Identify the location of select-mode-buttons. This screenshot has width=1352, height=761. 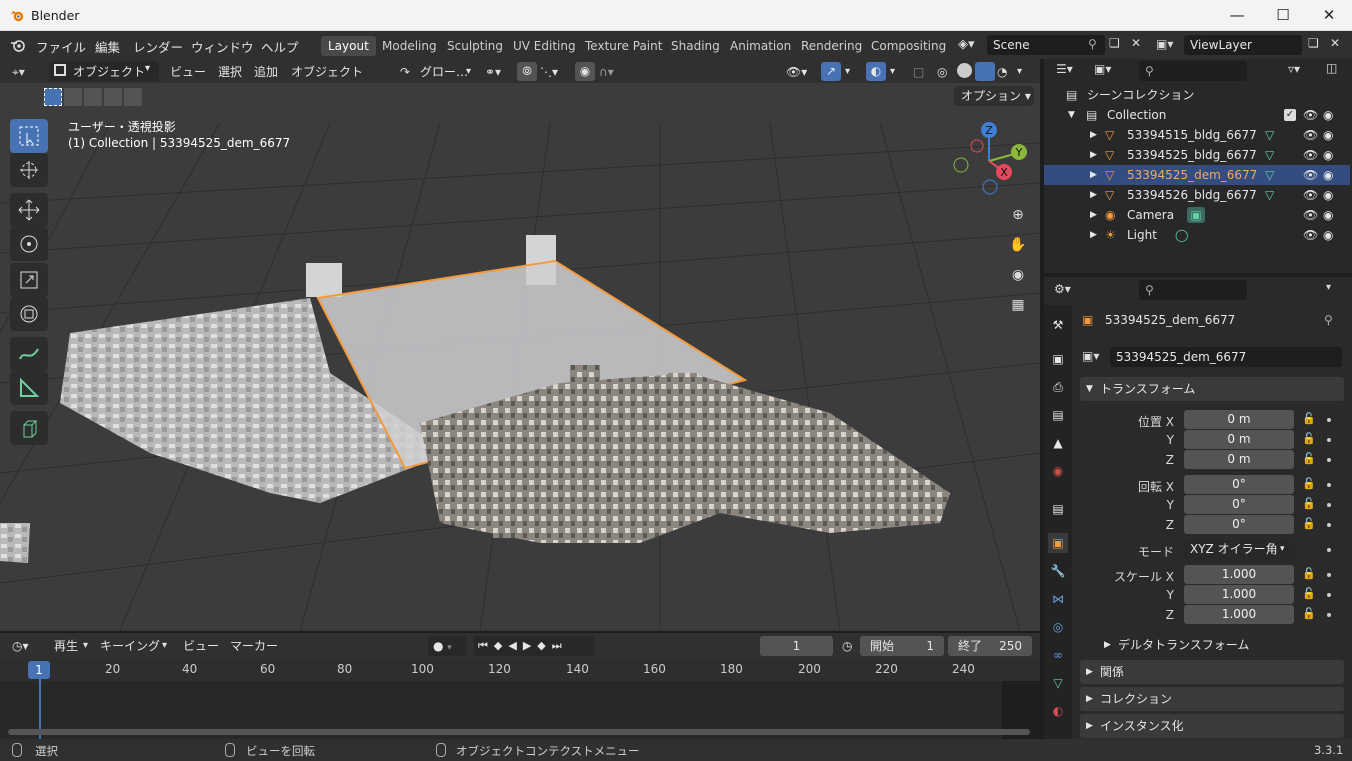
(93, 97).